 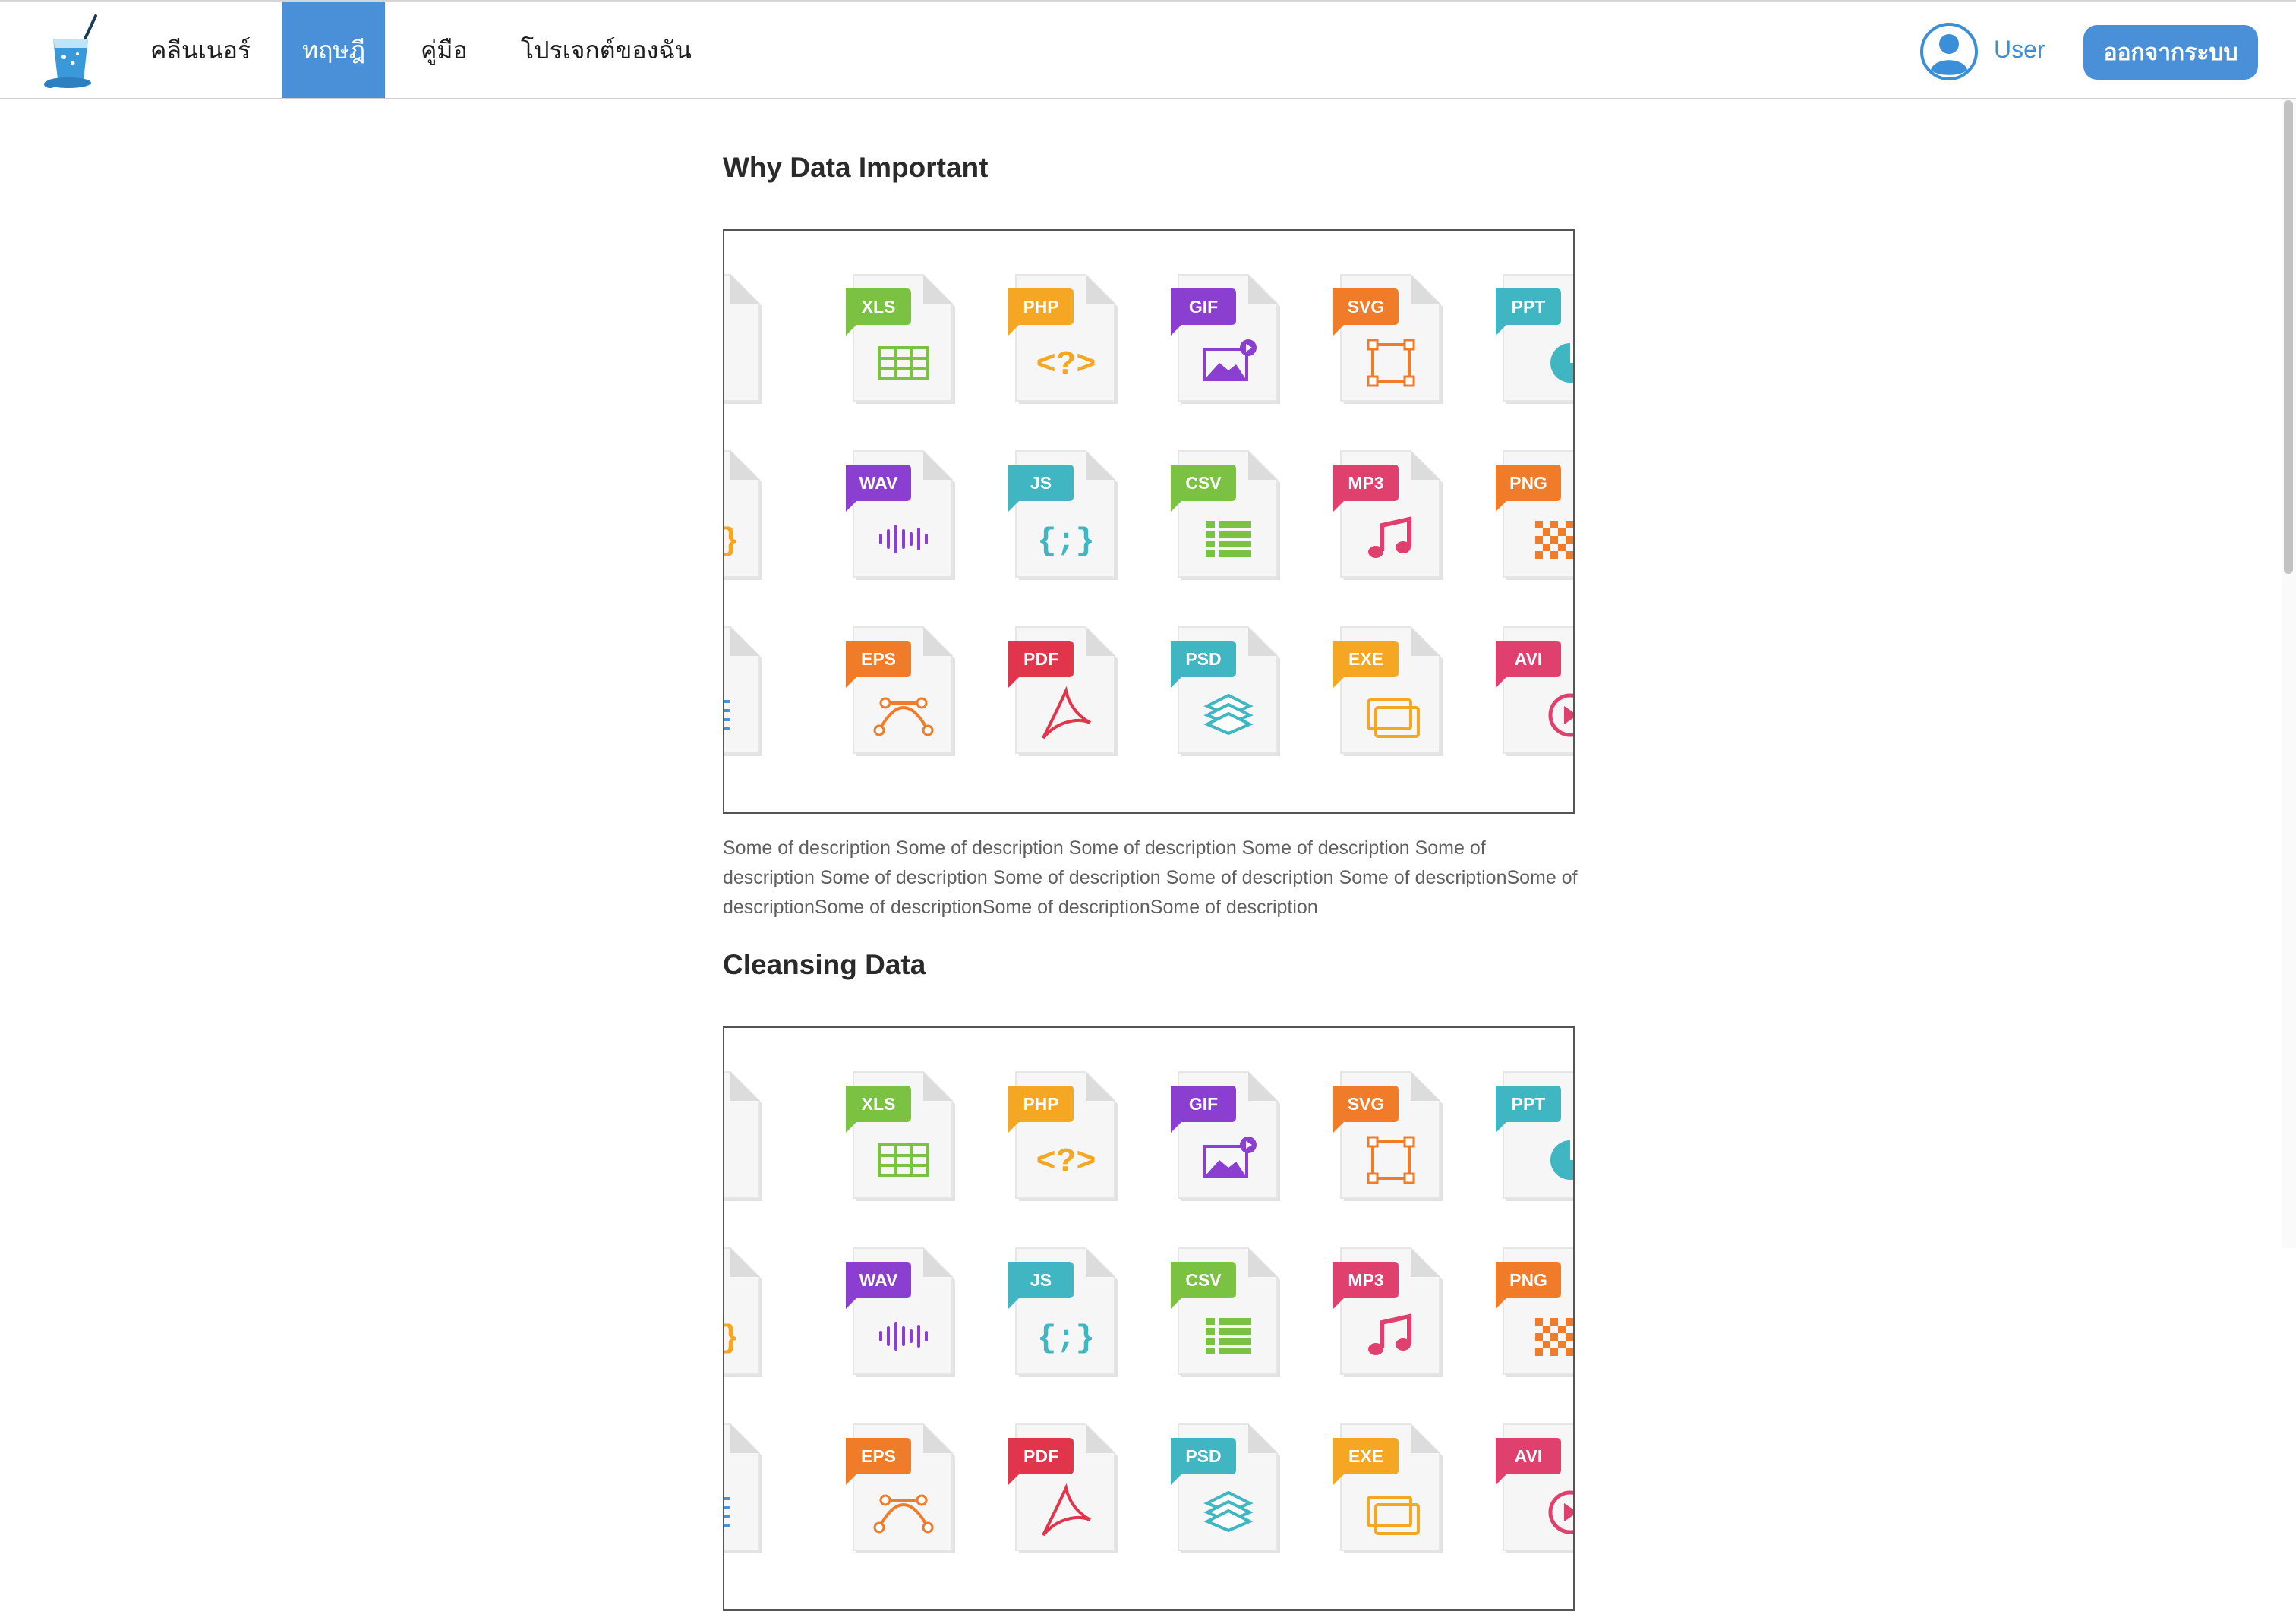 What do you see at coordinates (2171, 53) in the screenshot?
I see `logout-button: ออกจากระบบ` at bounding box center [2171, 53].